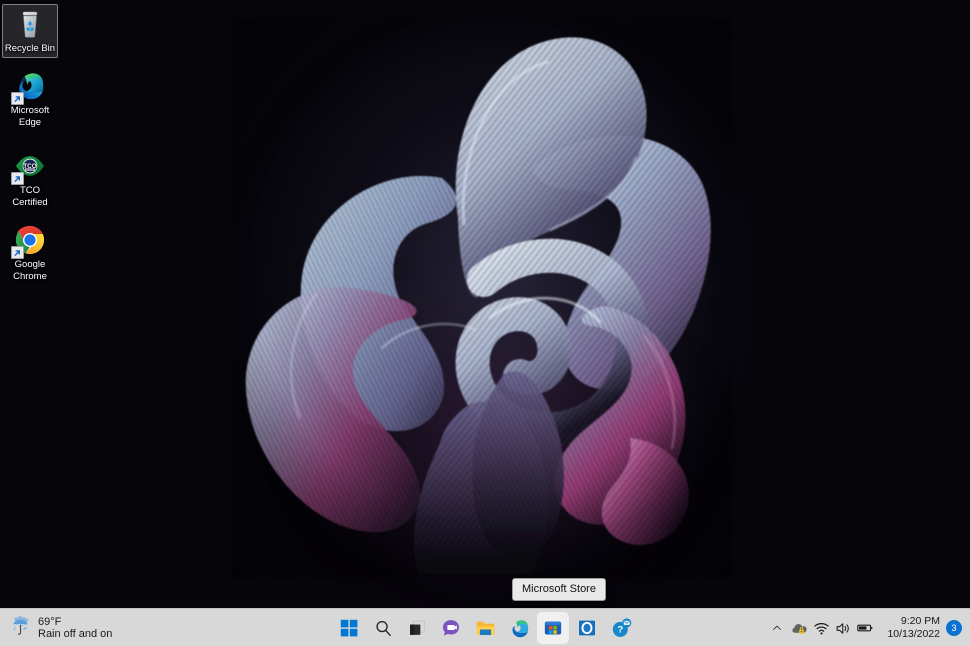 This screenshot has height=646, width=970. I want to click on battery-icon, so click(865, 628).